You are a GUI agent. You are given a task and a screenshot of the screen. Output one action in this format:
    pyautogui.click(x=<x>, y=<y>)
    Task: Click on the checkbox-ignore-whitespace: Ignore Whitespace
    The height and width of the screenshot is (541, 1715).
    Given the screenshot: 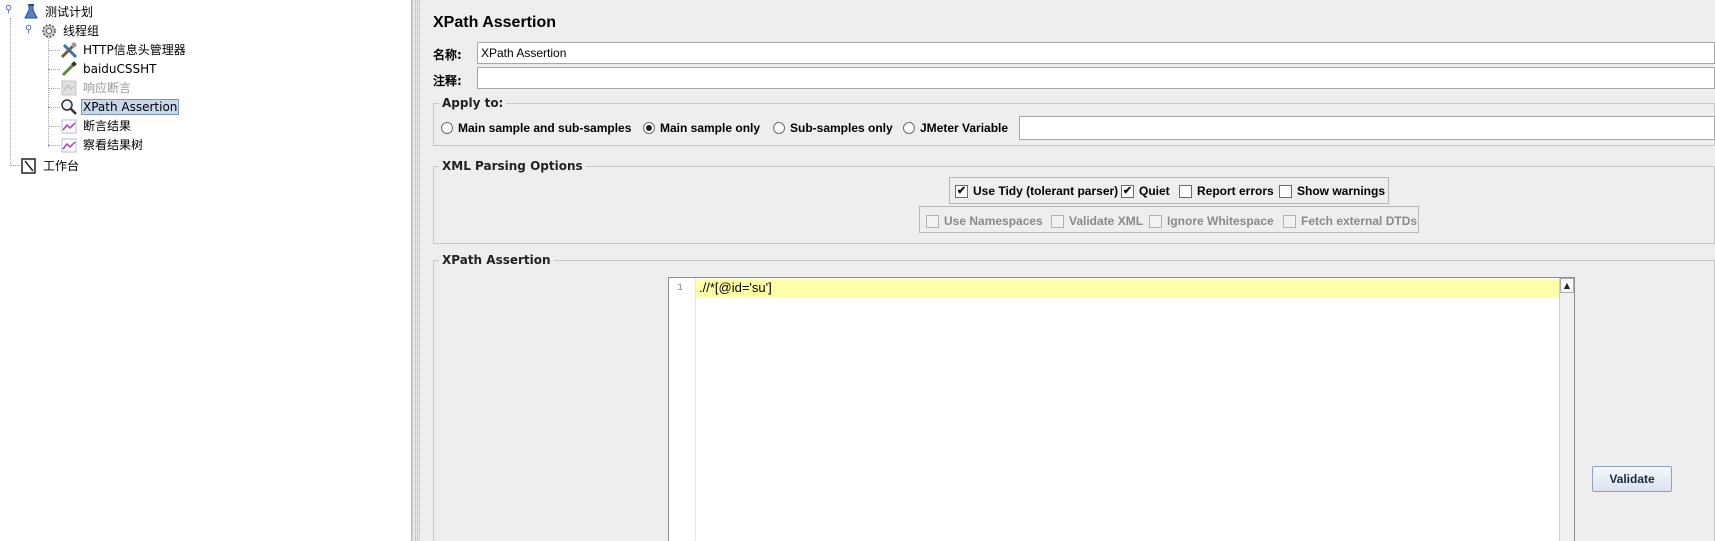 What is the action you would take?
    pyautogui.click(x=1211, y=221)
    